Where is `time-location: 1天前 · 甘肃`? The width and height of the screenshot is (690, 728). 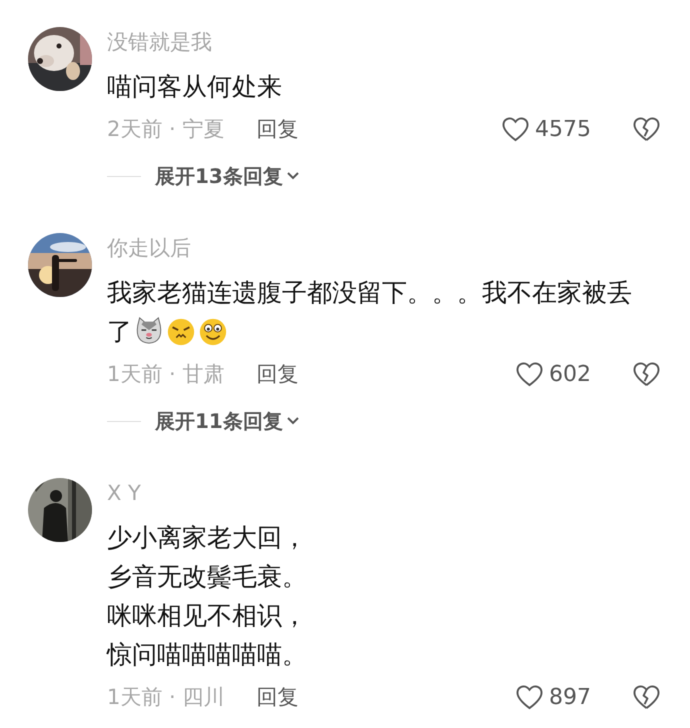 time-location: 1天前 · 甘肃 is located at coordinates (165, 374).